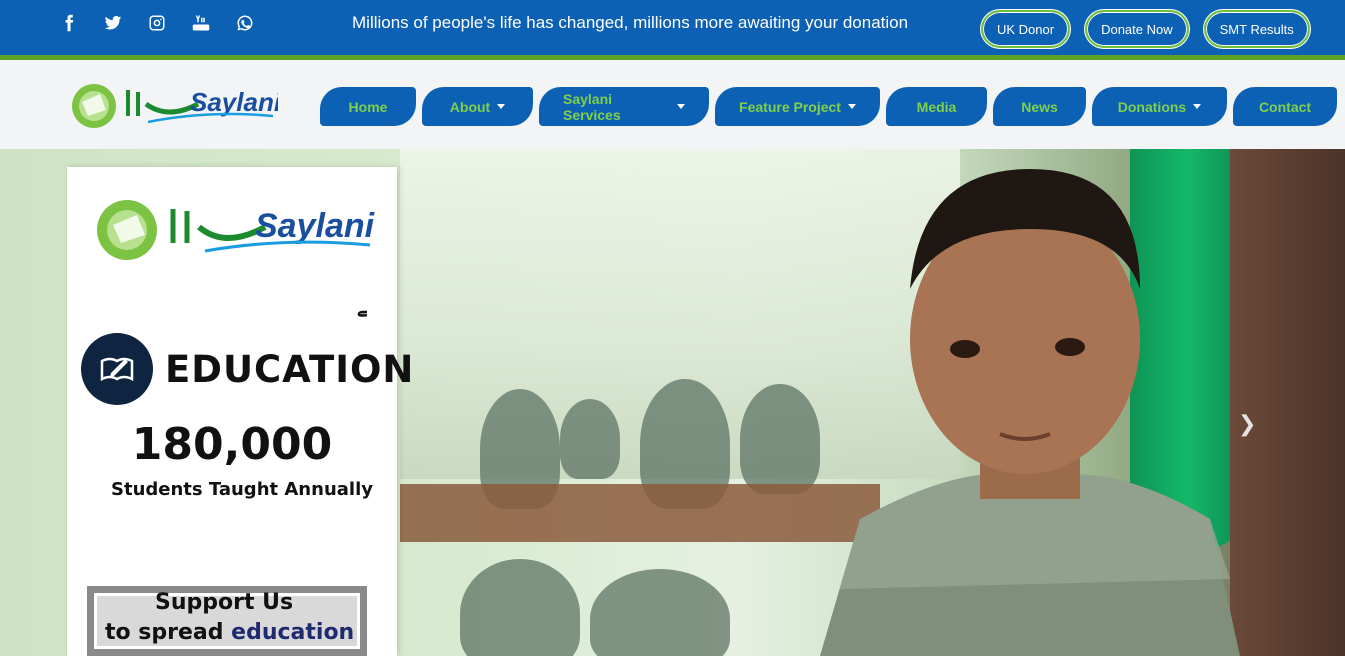 This screenshot has height=656, width=1345. I want to click on nav-item-label: News, so click(1039, 106).